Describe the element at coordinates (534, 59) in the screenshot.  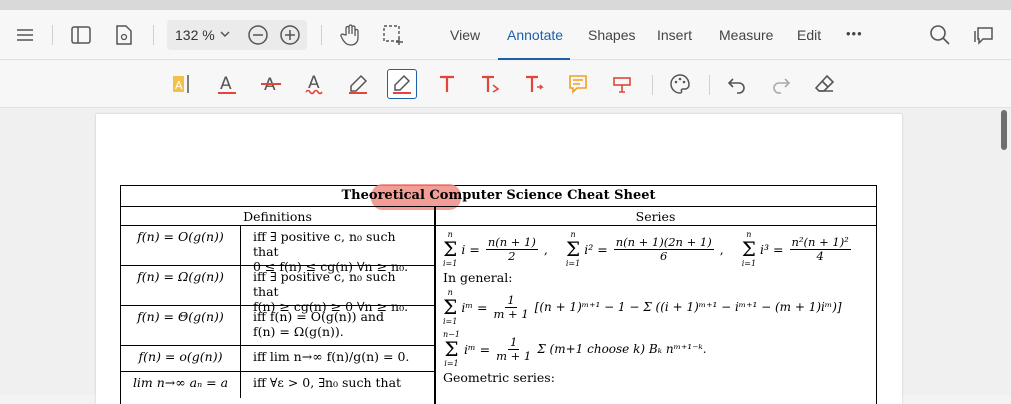
I see `active-tab-underline` at that location.